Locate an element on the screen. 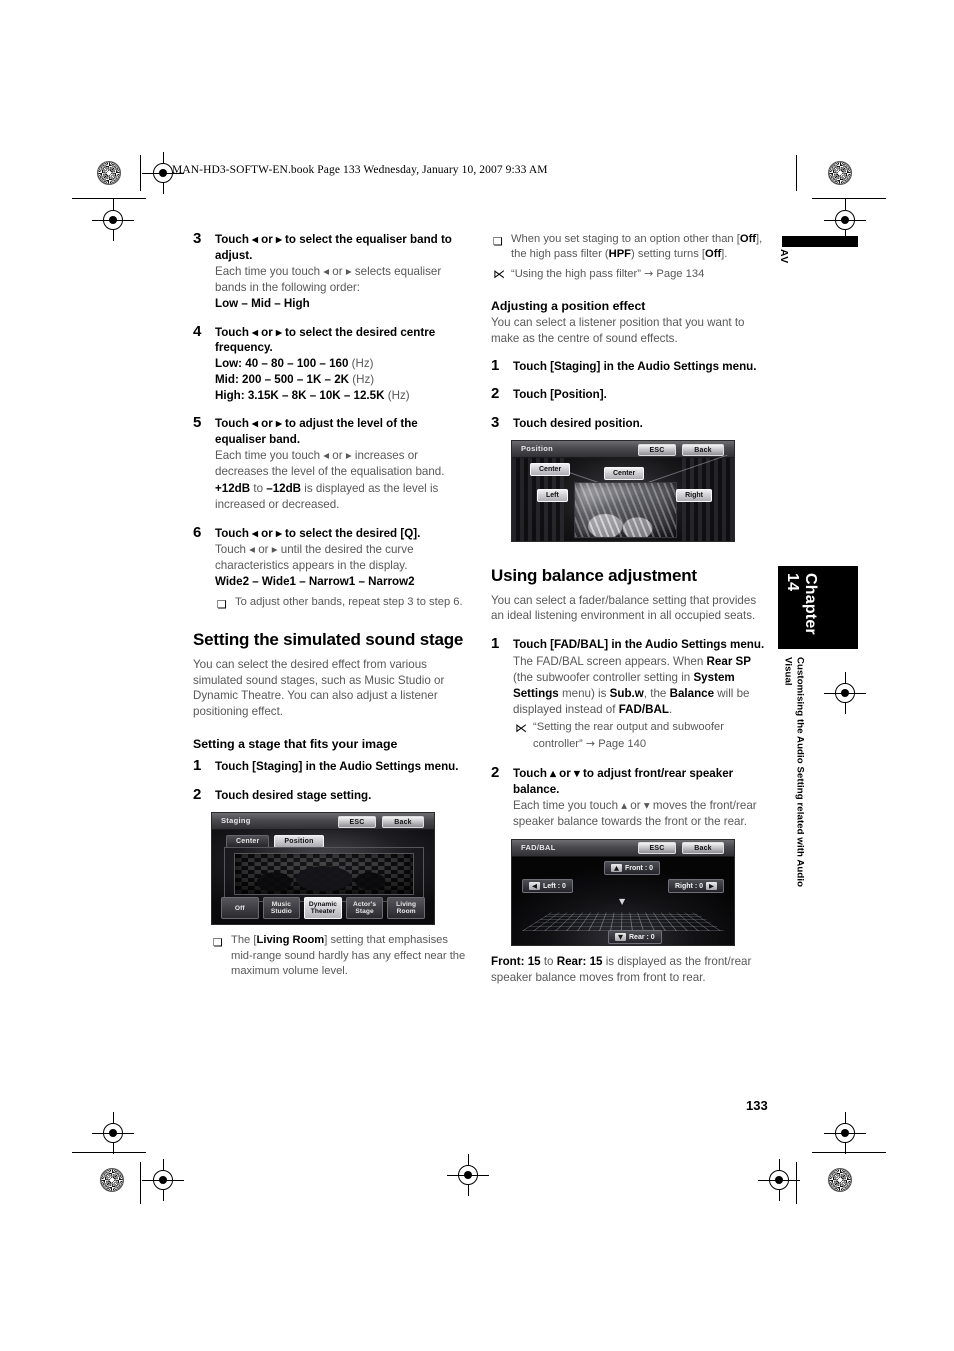  crop-line-top-left is located at coordinates (109, 198).